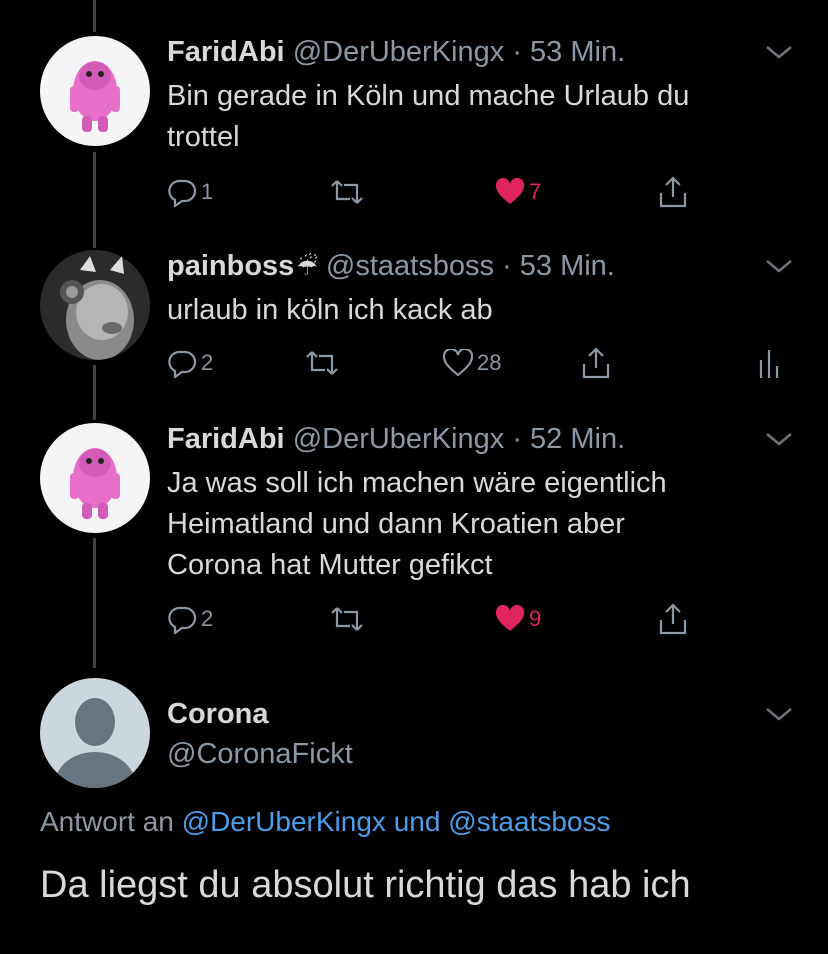 The width and height of the screenshot is (828, 954). Describe the element at coordinates (218, 714) in the screenshot. I see `display-name: Corona` at that location.